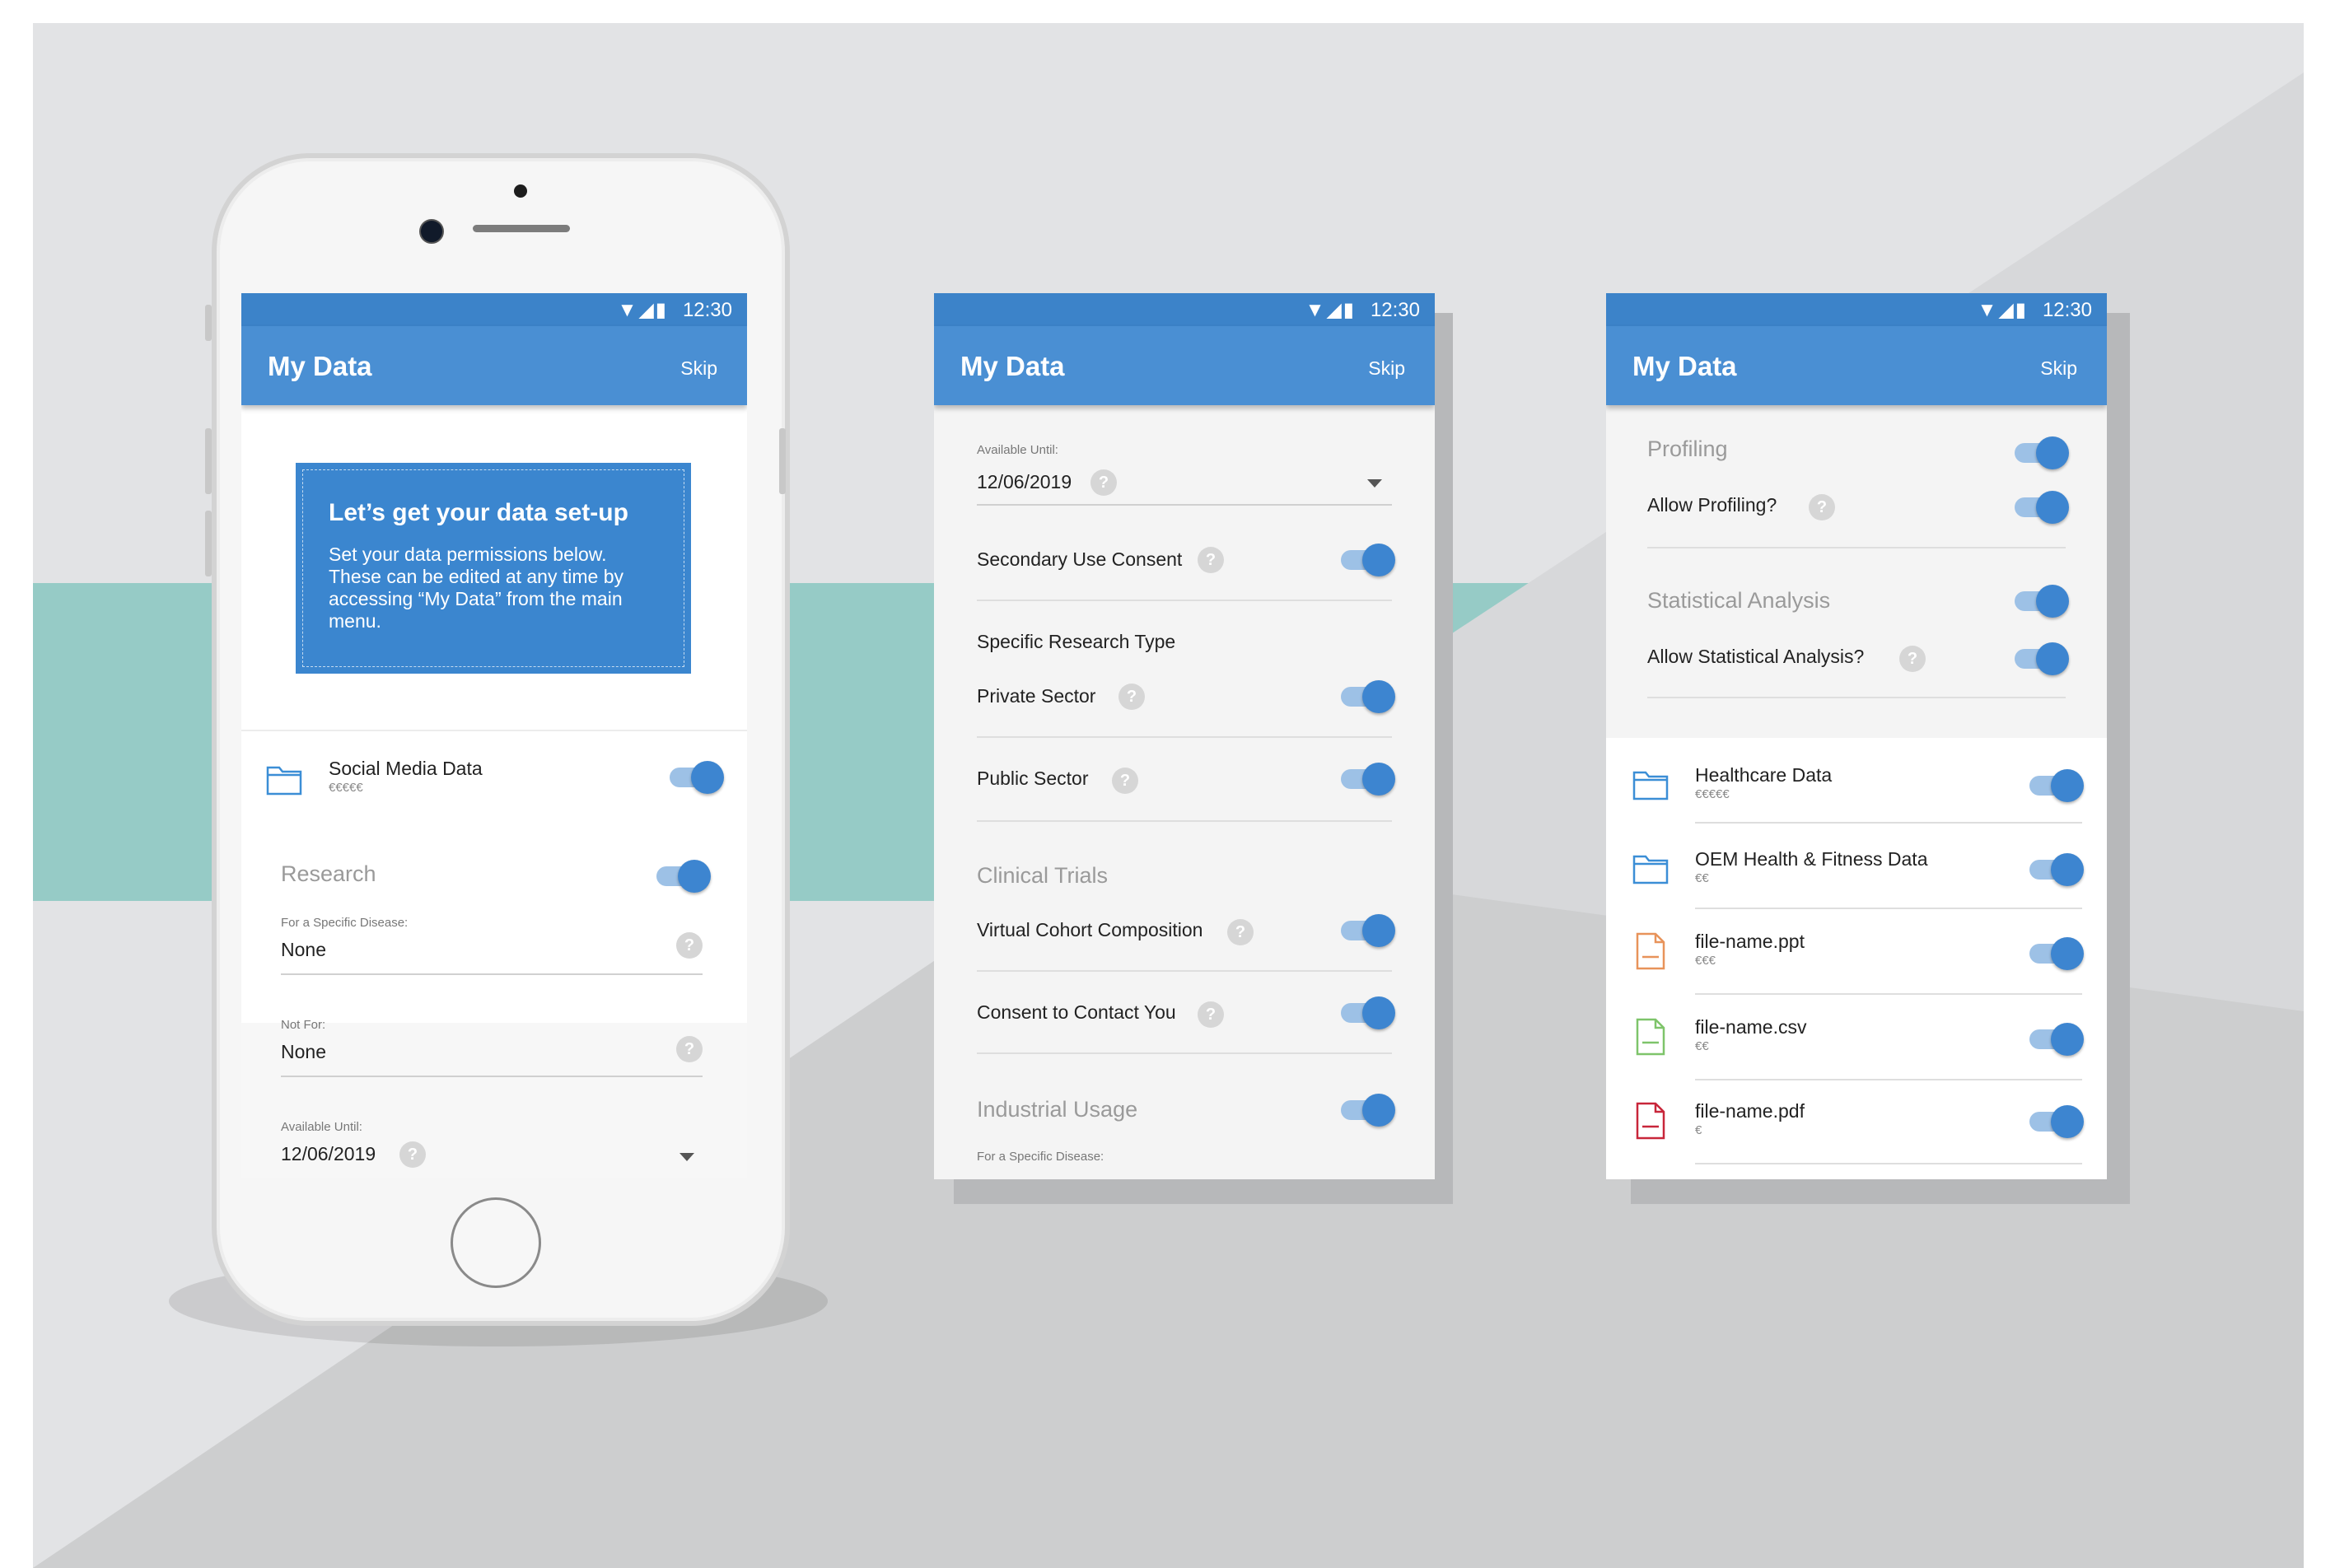 The width and height of the screenshot is (2335, 1568). I want to click on allow-statistical-label: Allow Statistical Analysis?, so click(1756, 656).